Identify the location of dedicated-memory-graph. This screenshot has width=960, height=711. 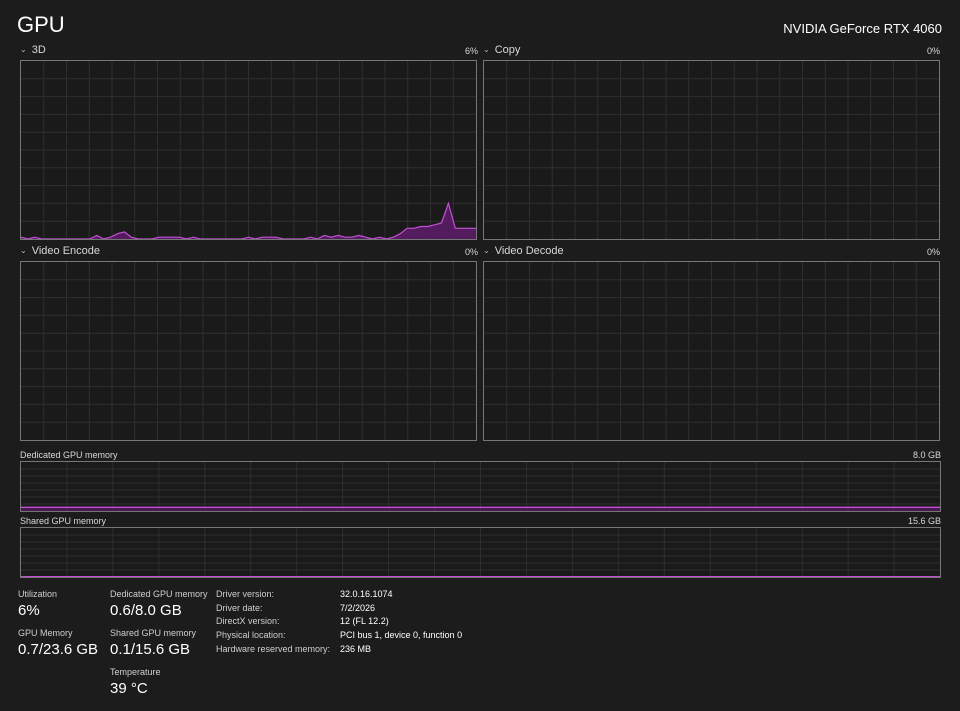
(480, 486).